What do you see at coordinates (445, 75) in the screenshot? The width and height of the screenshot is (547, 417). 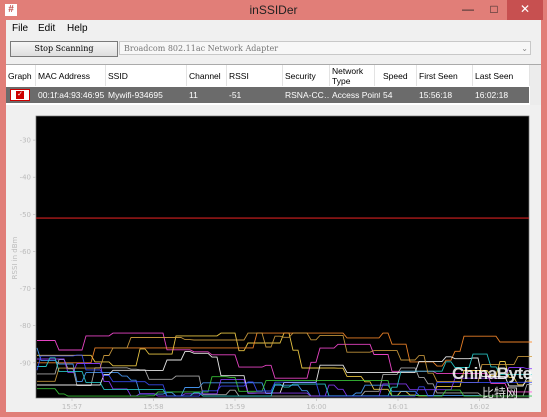 I see `col-first-seen: First Seen` at bounding box center [445, 75].